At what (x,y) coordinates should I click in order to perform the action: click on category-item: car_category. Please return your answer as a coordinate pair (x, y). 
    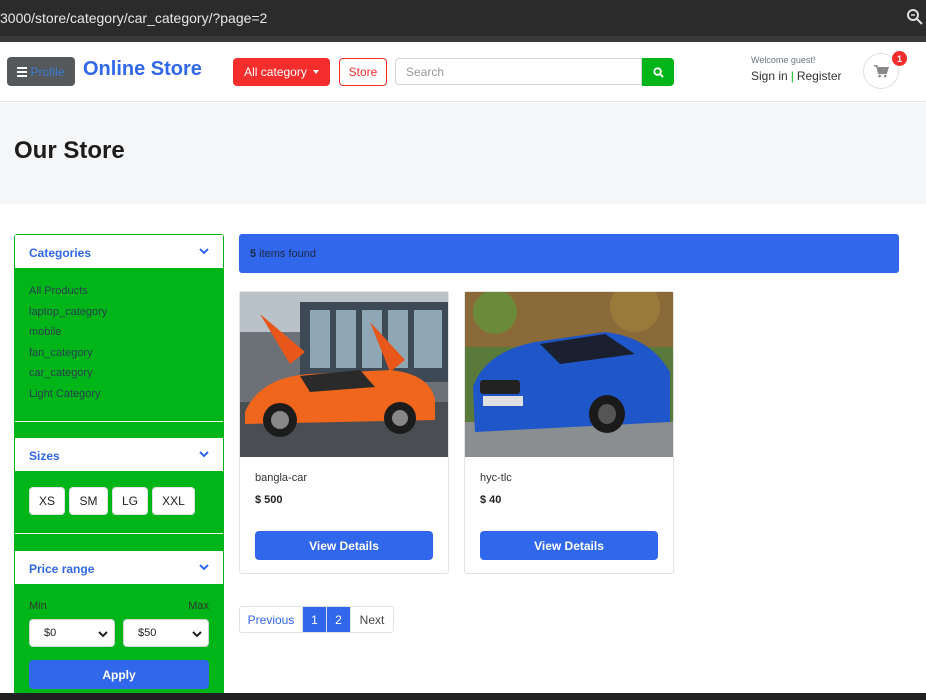
    Looking at the image, I should click on (68, 376).